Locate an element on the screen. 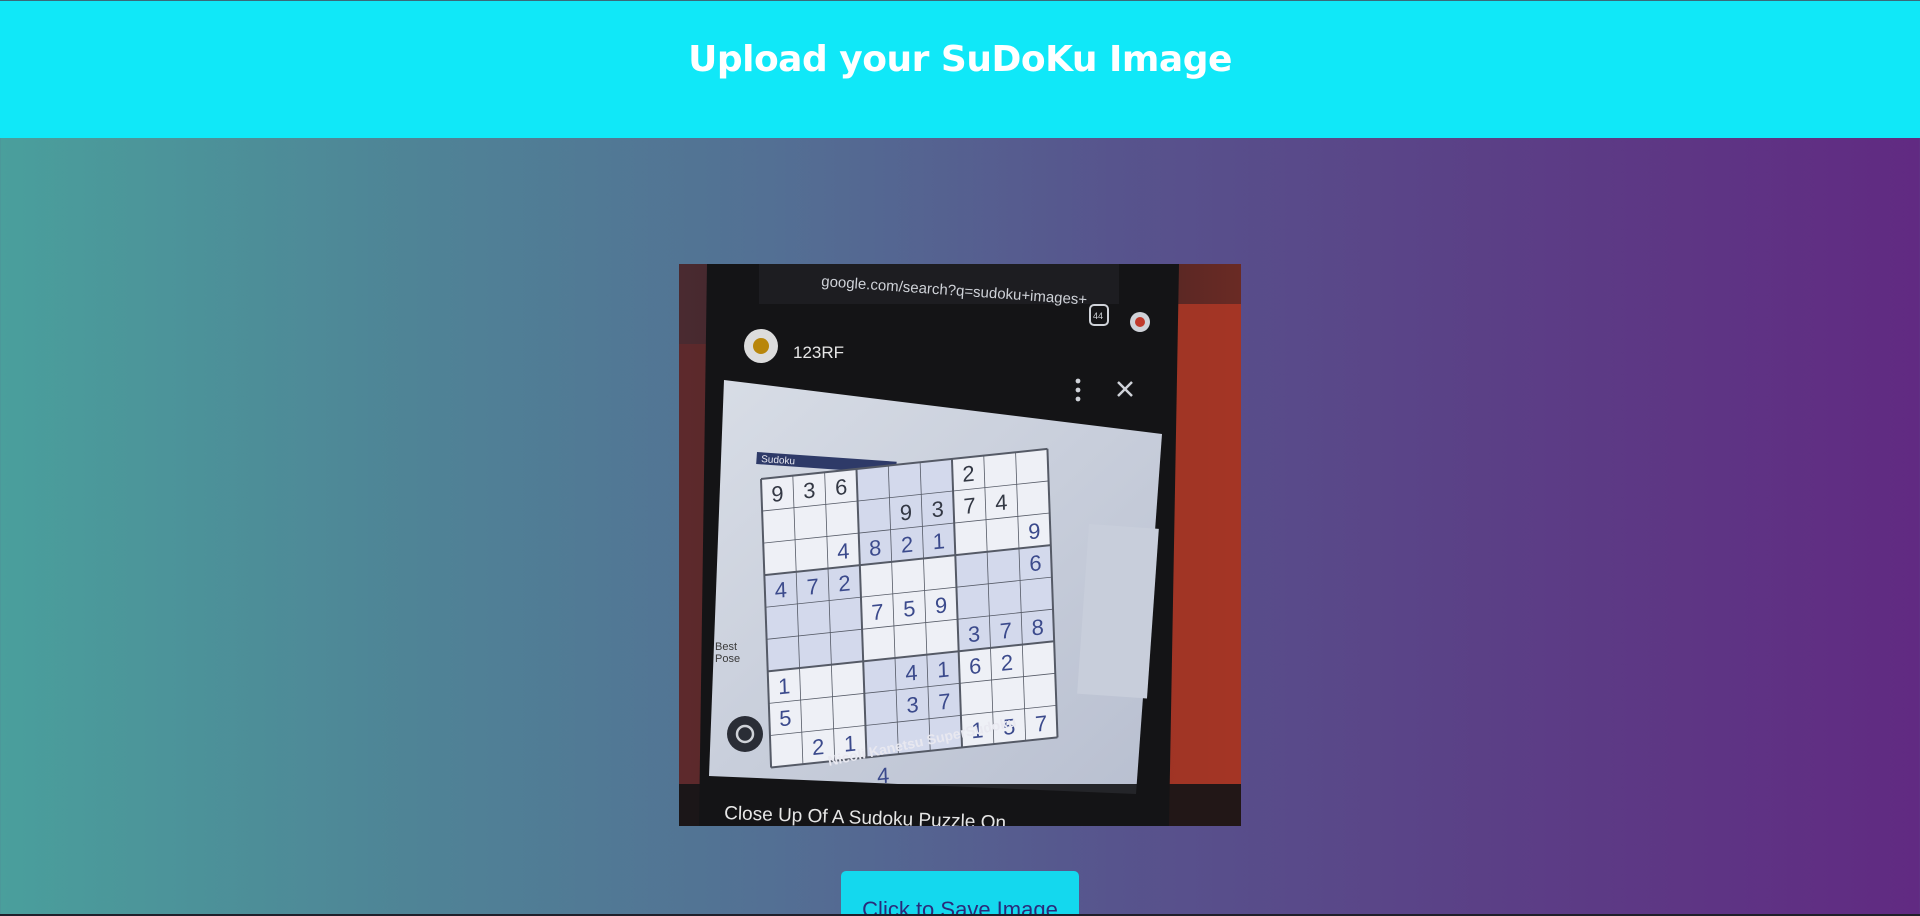 This screenshot has width=1920, height=916. save-image-button: Click to Save Image is located at coordinates (960, 893).